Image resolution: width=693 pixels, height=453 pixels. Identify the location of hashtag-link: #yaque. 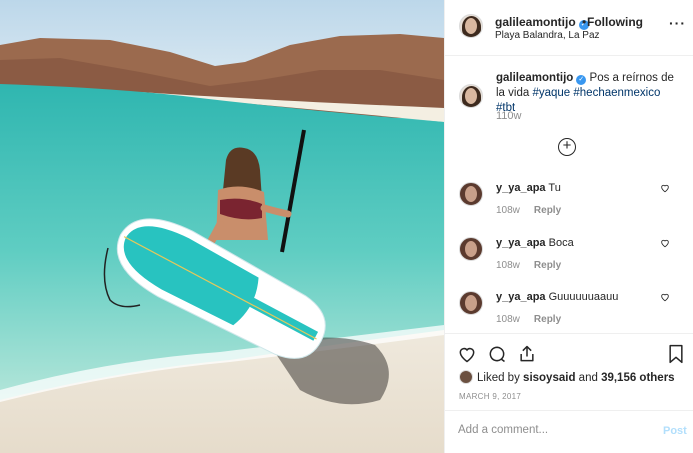
(551, 93).